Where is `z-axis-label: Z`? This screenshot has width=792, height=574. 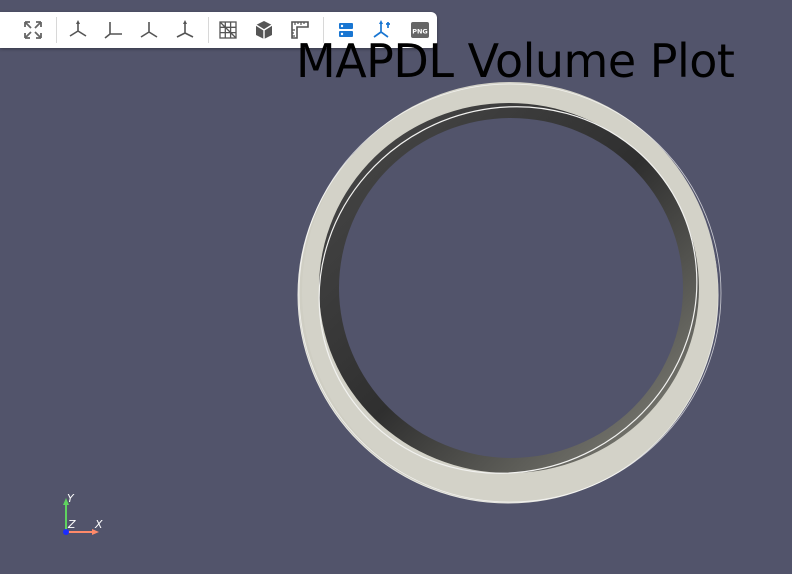
z-axis-label: Z is located at coordinates (72, 524).